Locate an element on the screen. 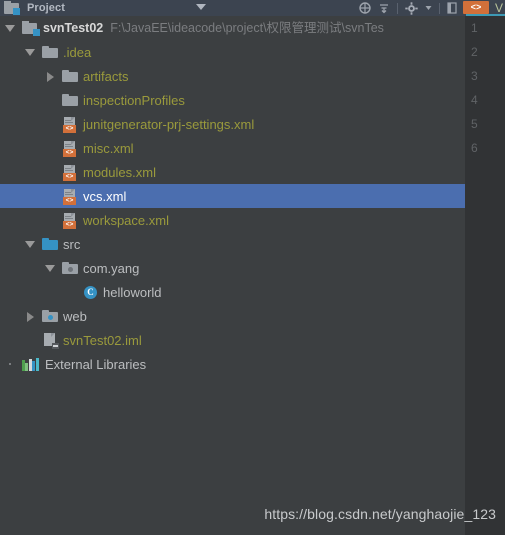 This screenshot has height=535, width=505. project-view-icon is located at coordinates (12, 8).